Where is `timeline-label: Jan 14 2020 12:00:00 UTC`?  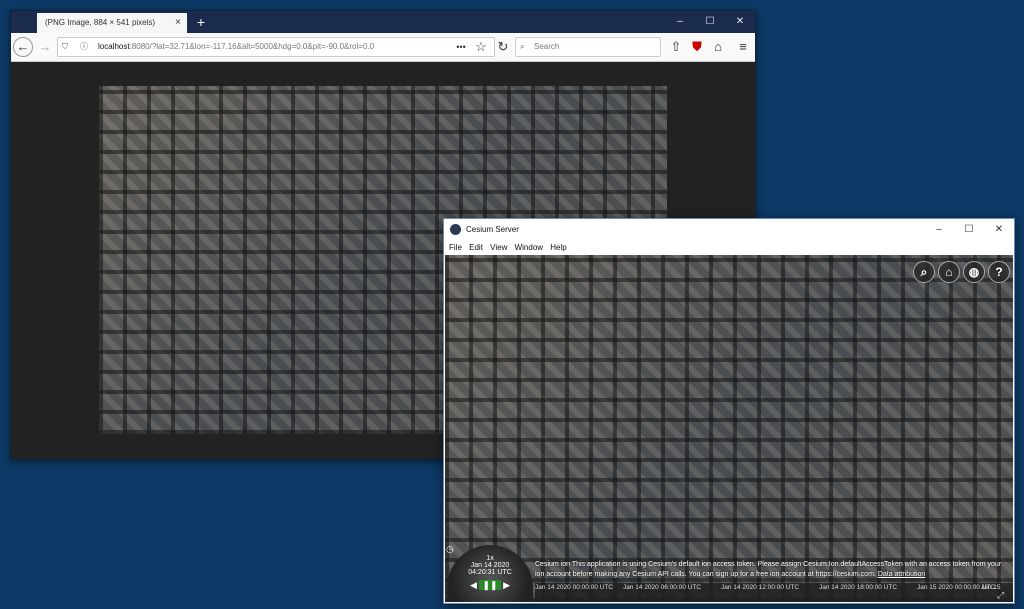 timeline-label: Jan 14 2020 12:00:00 UTC is located at coordinates (760, 587).